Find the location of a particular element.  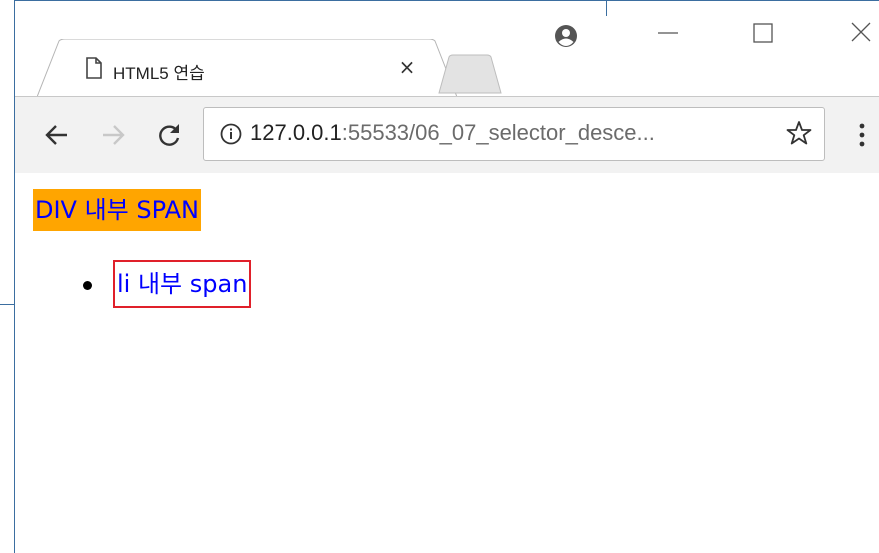

url-host: 127.0.0.1 is located at coordinates (296, 132).